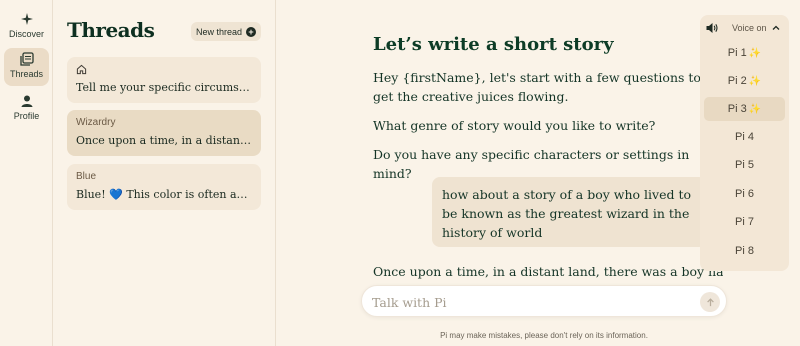 This screenshot has height=346, width=800. What do you see at coordinates (26, 74) in the screenshot?
I see `rail-label: Threads` at bounding box center [26, 74].